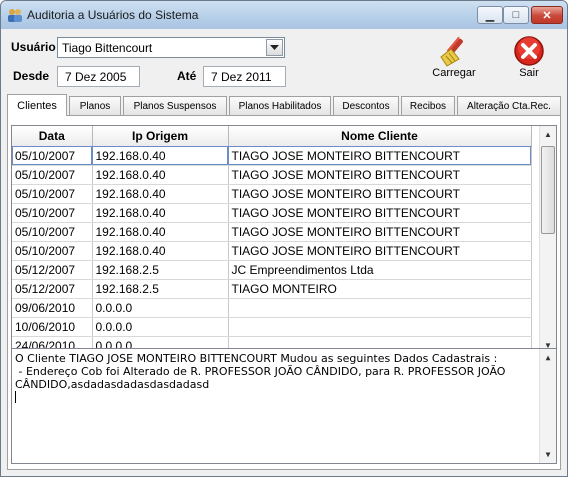  Describe the element at coordinates (15, 15) in the screenshot. I see `users-icon` at that location.